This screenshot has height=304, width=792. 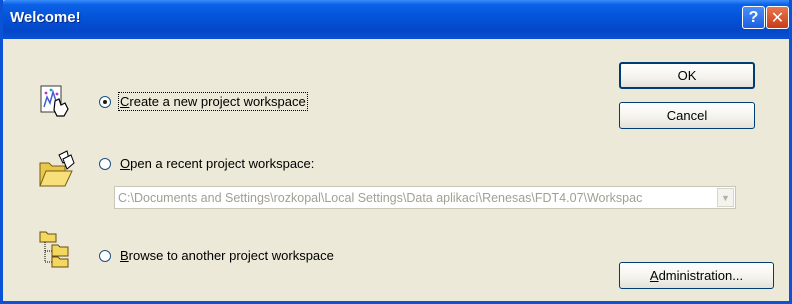 I want to click on new-project-radio, so click(x=105, y=101).